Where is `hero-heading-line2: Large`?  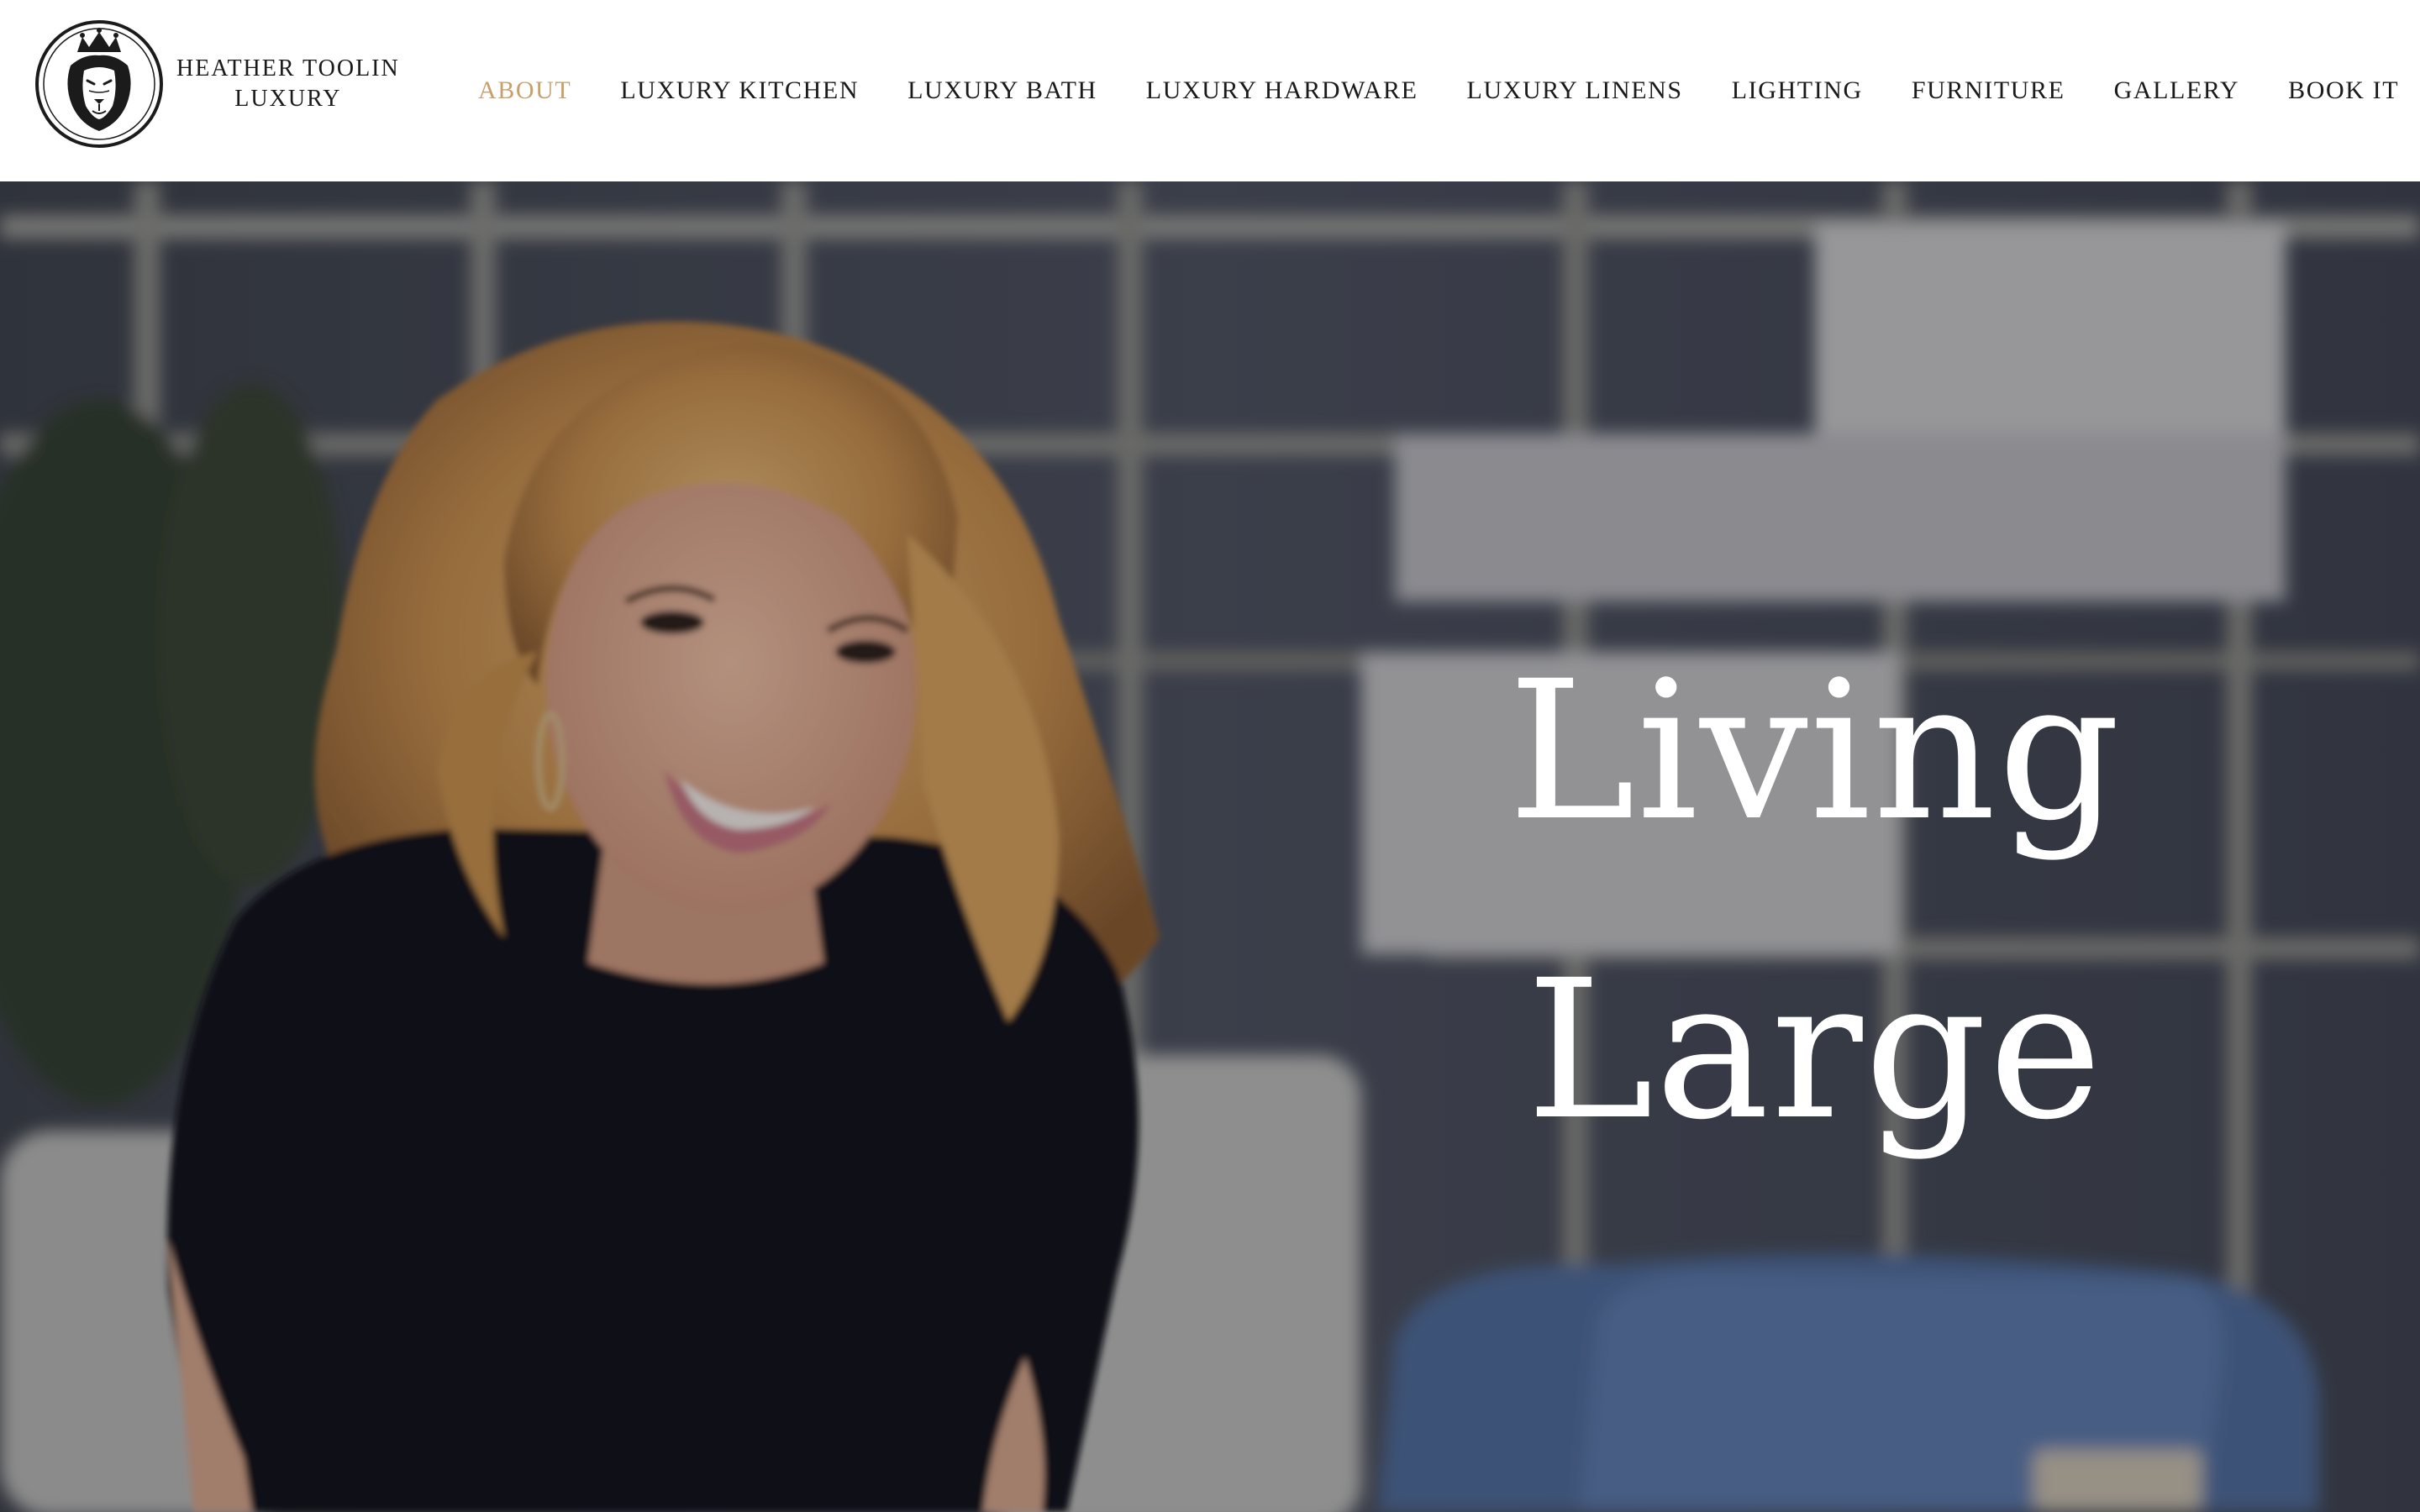 hero-heading-line2: Large is located at coordinates (1815, 1050).